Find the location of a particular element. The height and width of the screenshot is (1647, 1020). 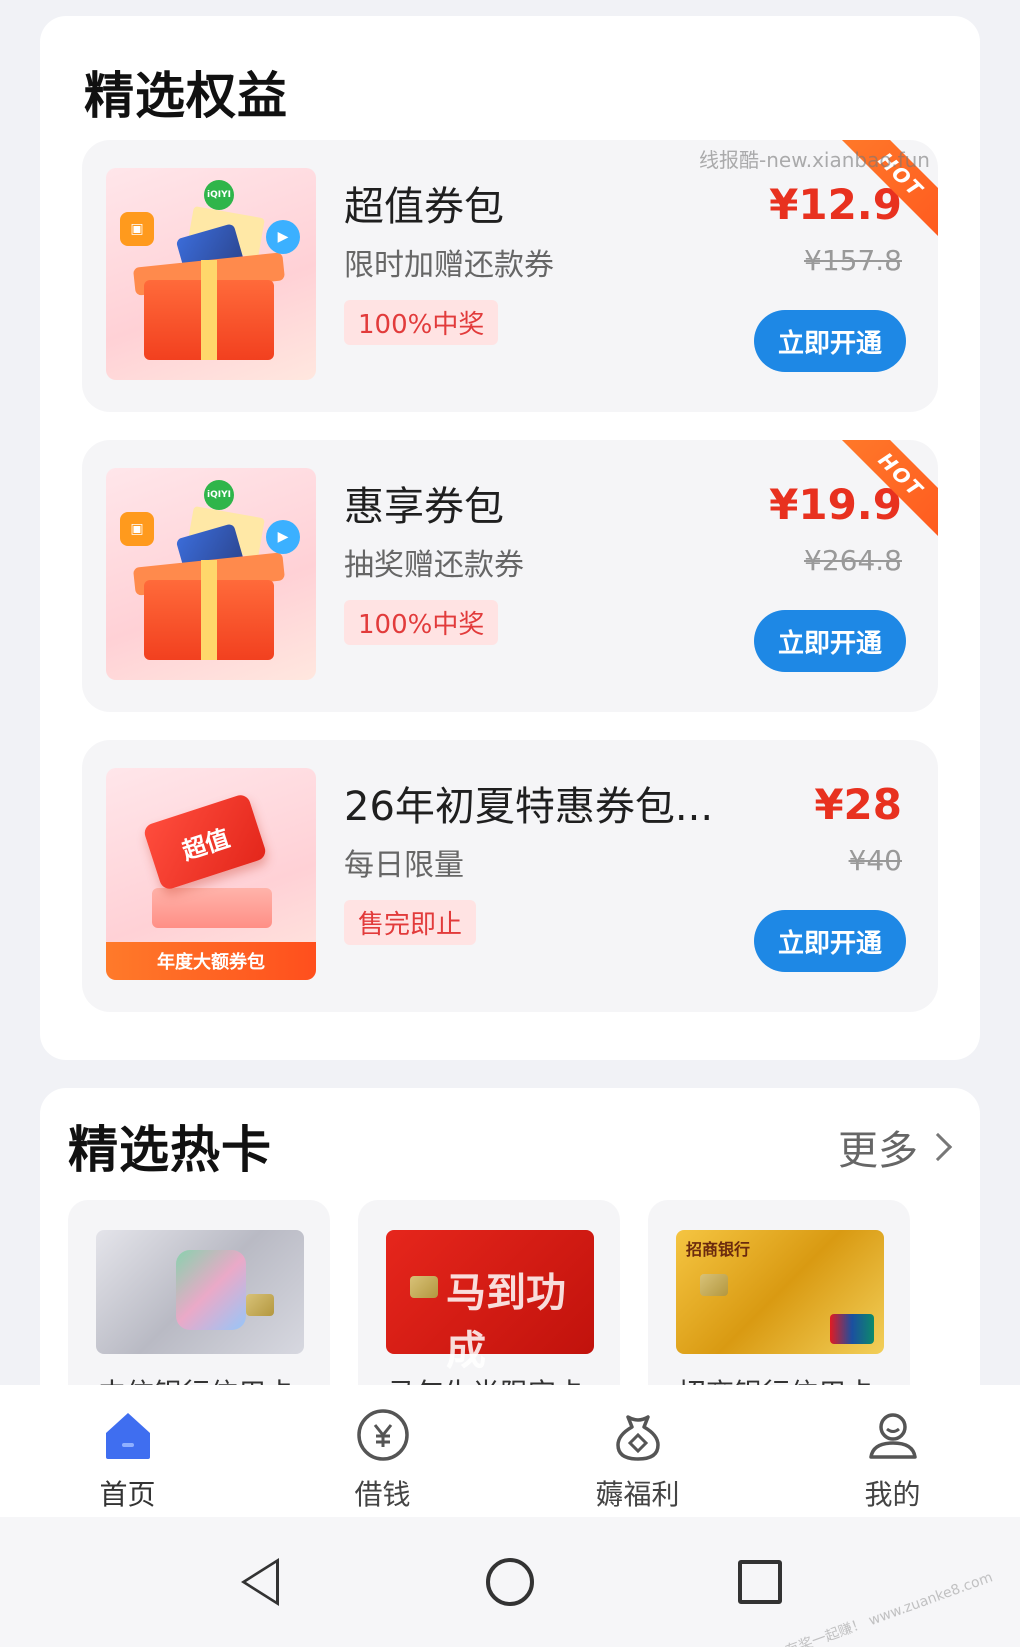

benefits-title: 精选权益 is located at coordinates (186, 96).